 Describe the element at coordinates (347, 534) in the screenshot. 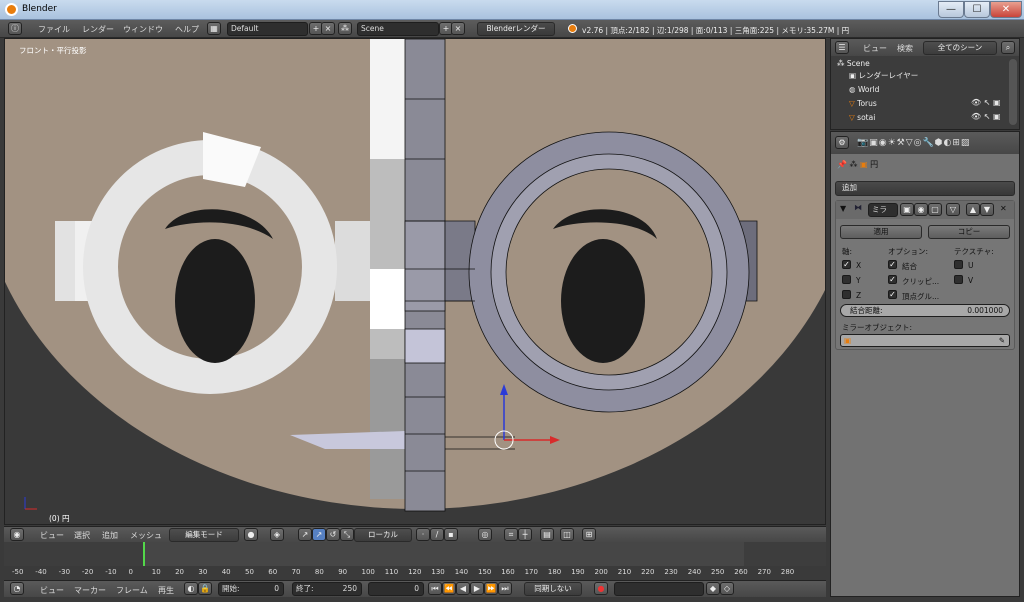

I see `scale-icon: ⤡` at that location.